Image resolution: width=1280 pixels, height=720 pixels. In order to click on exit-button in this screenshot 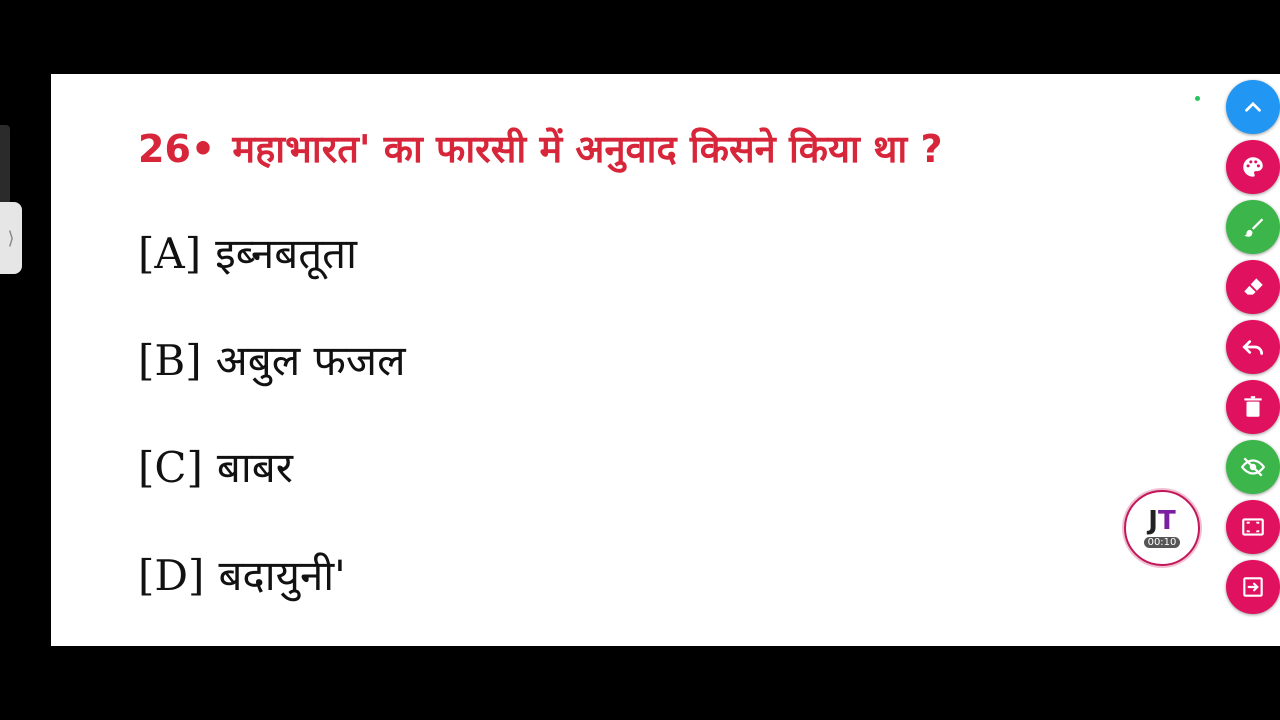, I will do `click(1253, 587)`.